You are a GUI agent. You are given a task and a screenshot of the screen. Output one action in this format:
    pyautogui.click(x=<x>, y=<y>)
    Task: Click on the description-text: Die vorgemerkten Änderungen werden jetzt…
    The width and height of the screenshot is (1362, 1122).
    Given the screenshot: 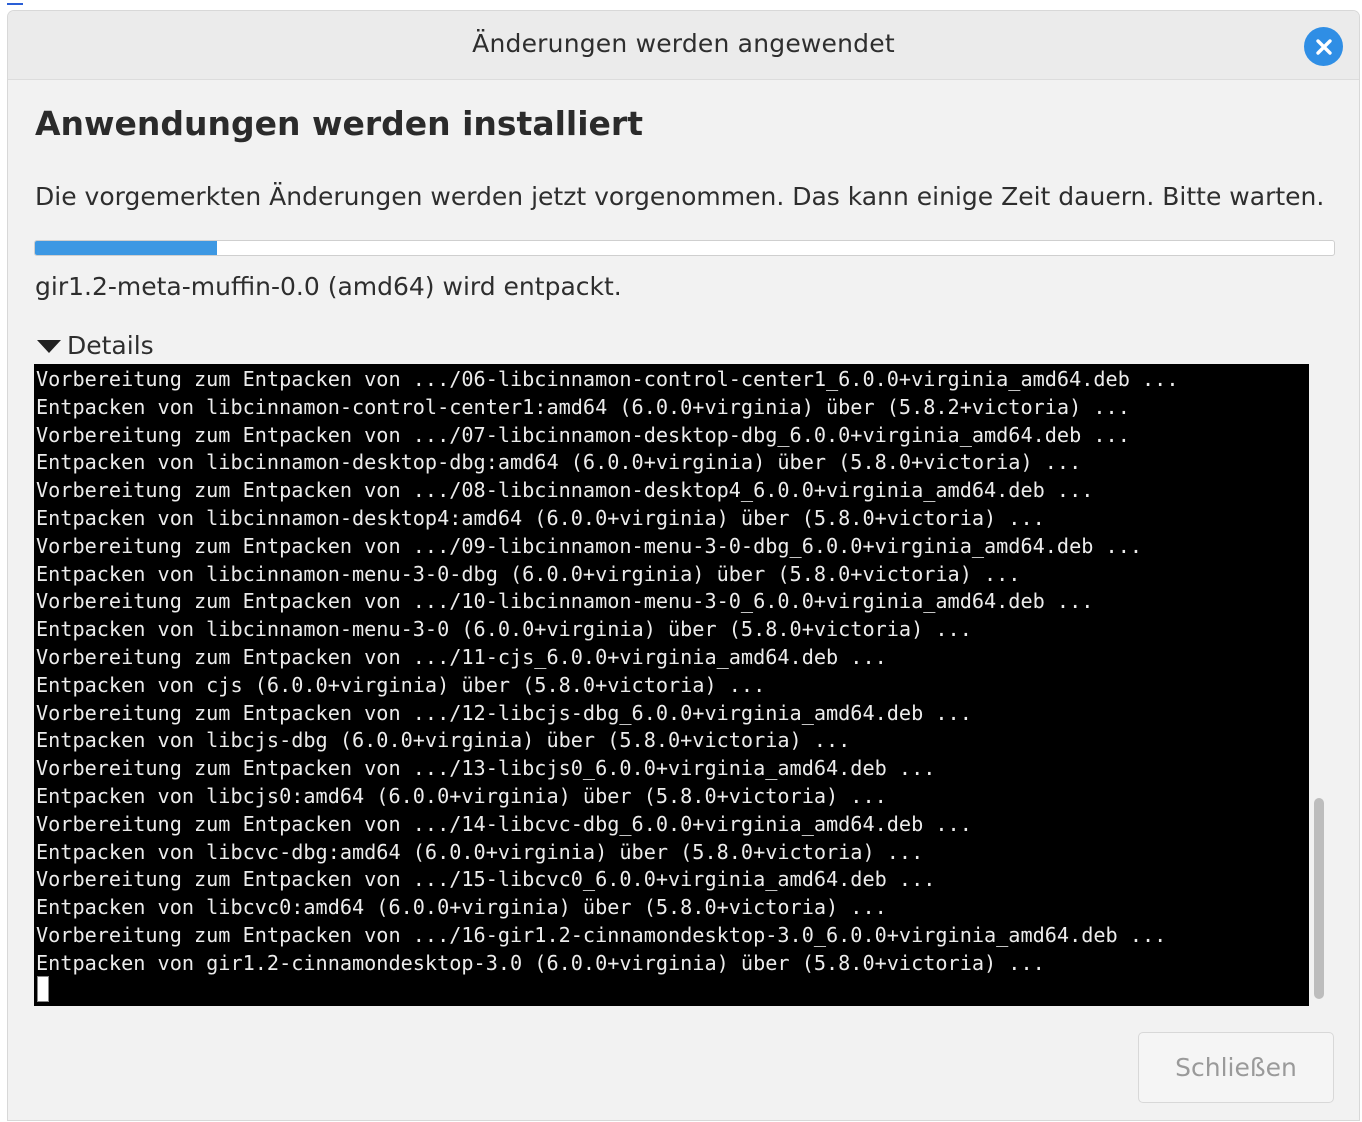 What is the action you would take?
    pyautogui.click(x=680, y=196)
    